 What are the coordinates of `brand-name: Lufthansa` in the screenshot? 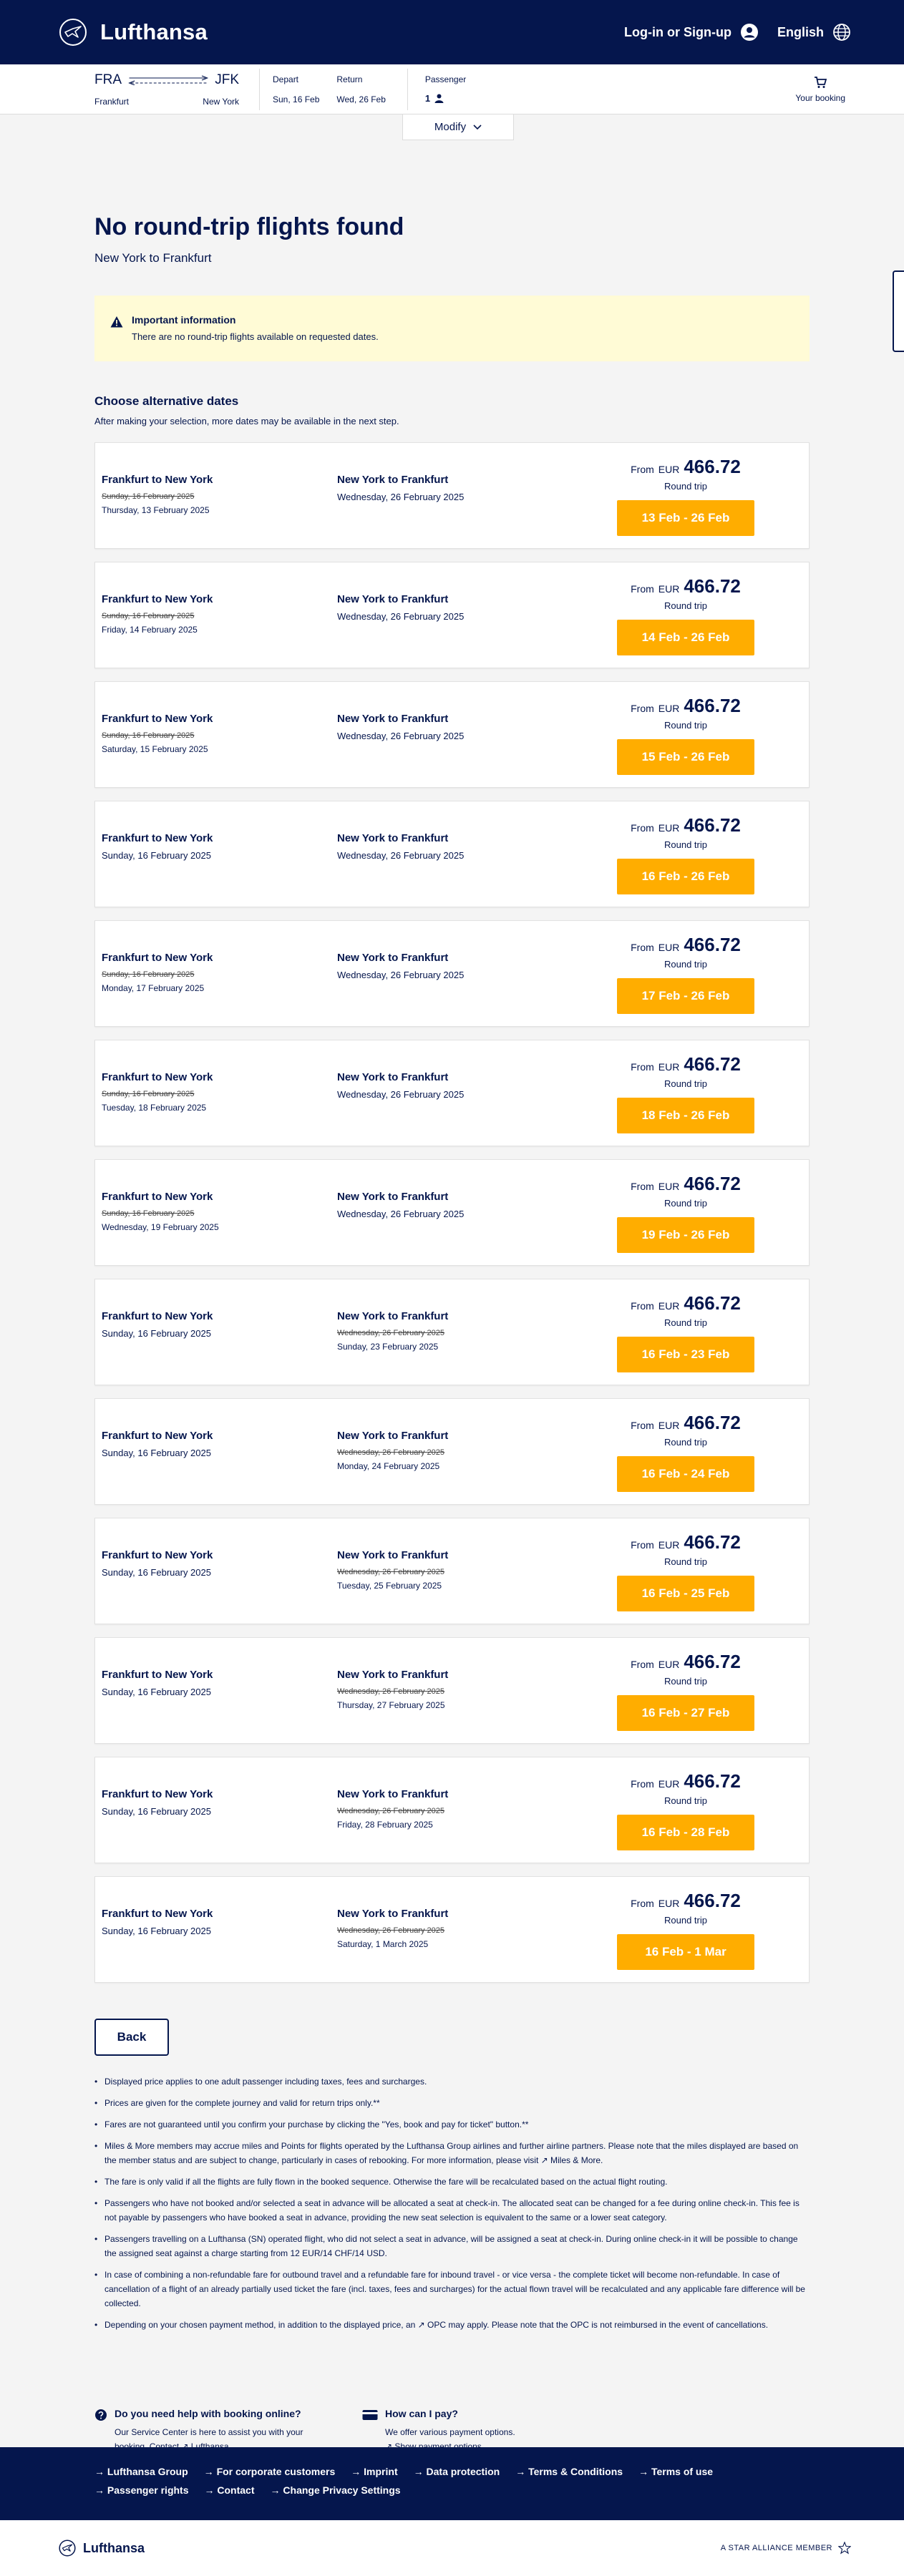 It's located at (154, 31).